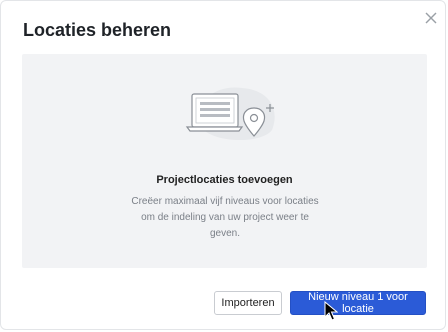  I want to click on empty-state-heading: Projectlocaties toevoegen, so click(224, 180).